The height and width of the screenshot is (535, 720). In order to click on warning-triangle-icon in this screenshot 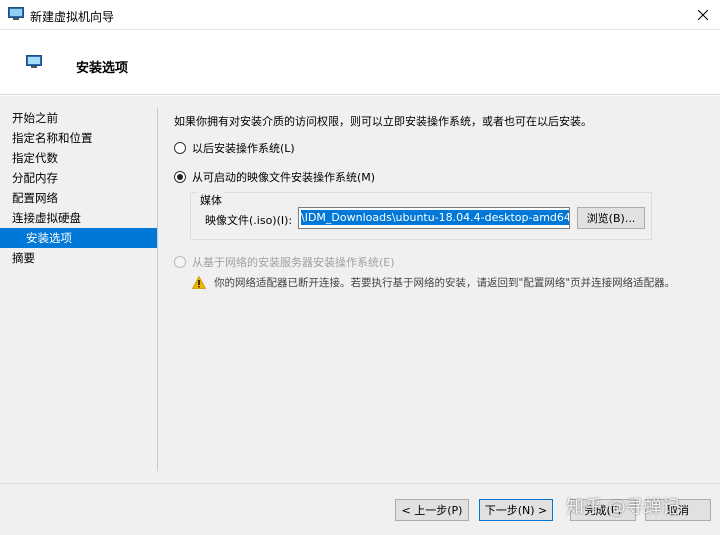, I will do `click(199, 282)`.